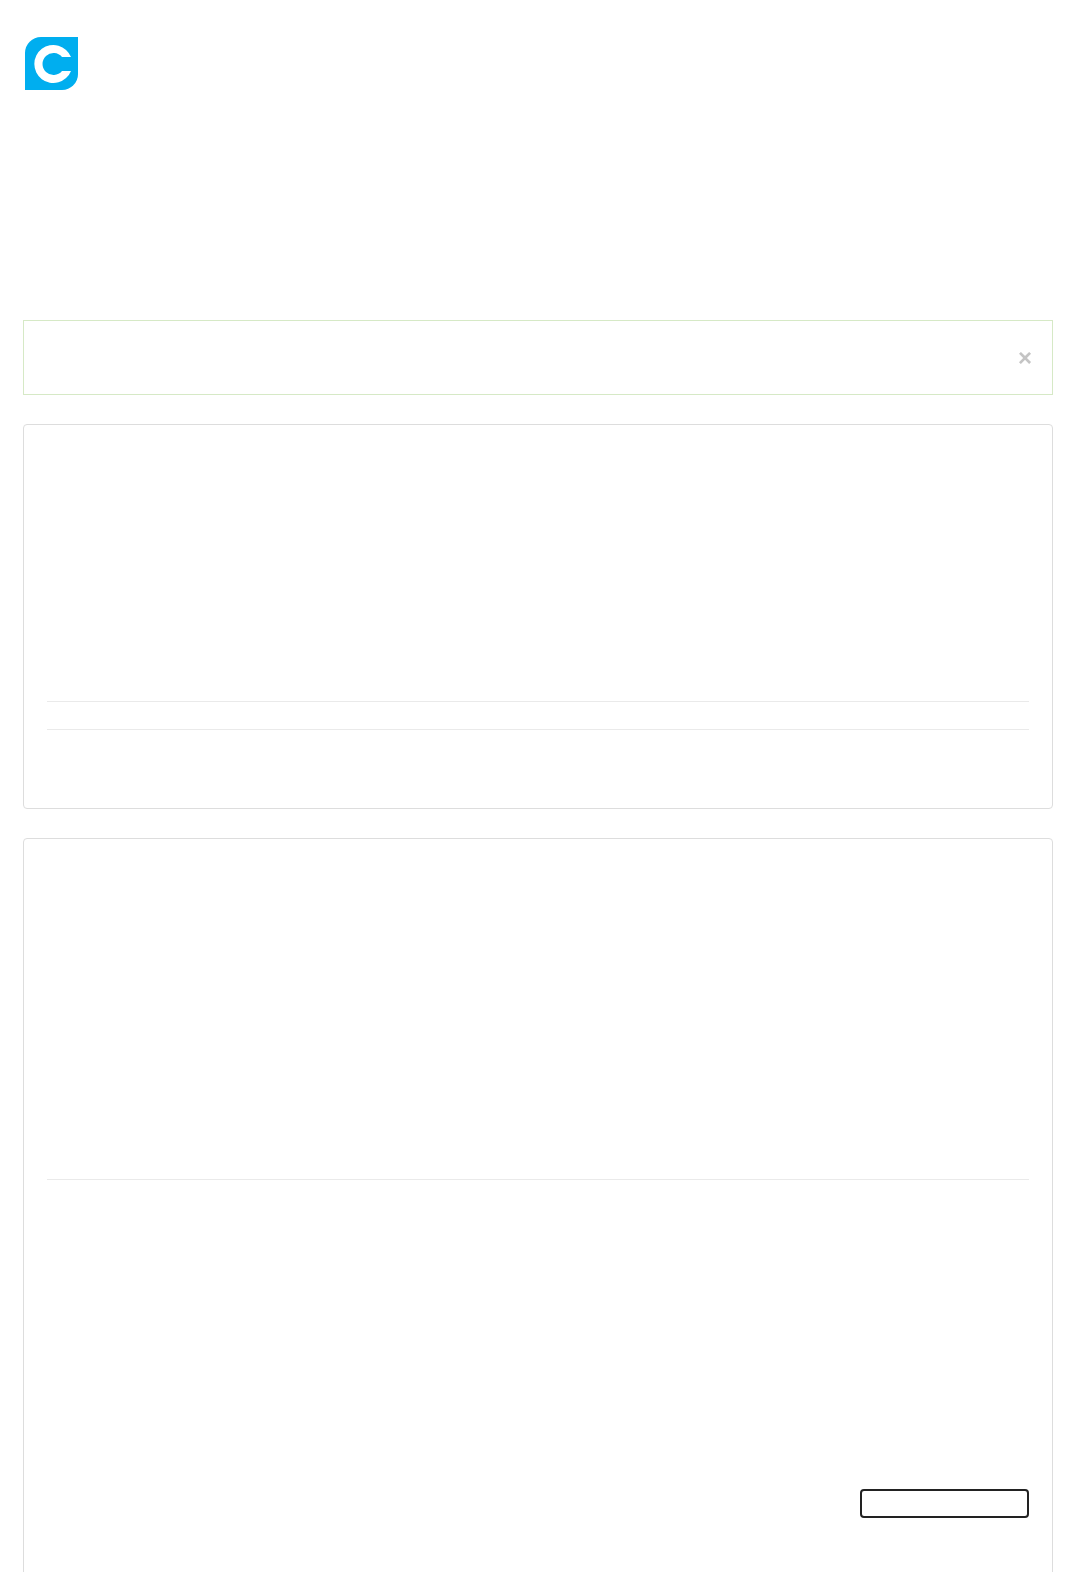 The height and width of the screenshot is (1572, 1079). What do you see at coordinates (1025, 357) in the screenshot?
I see `close-button: ×` at bounding box center [1025, 357].